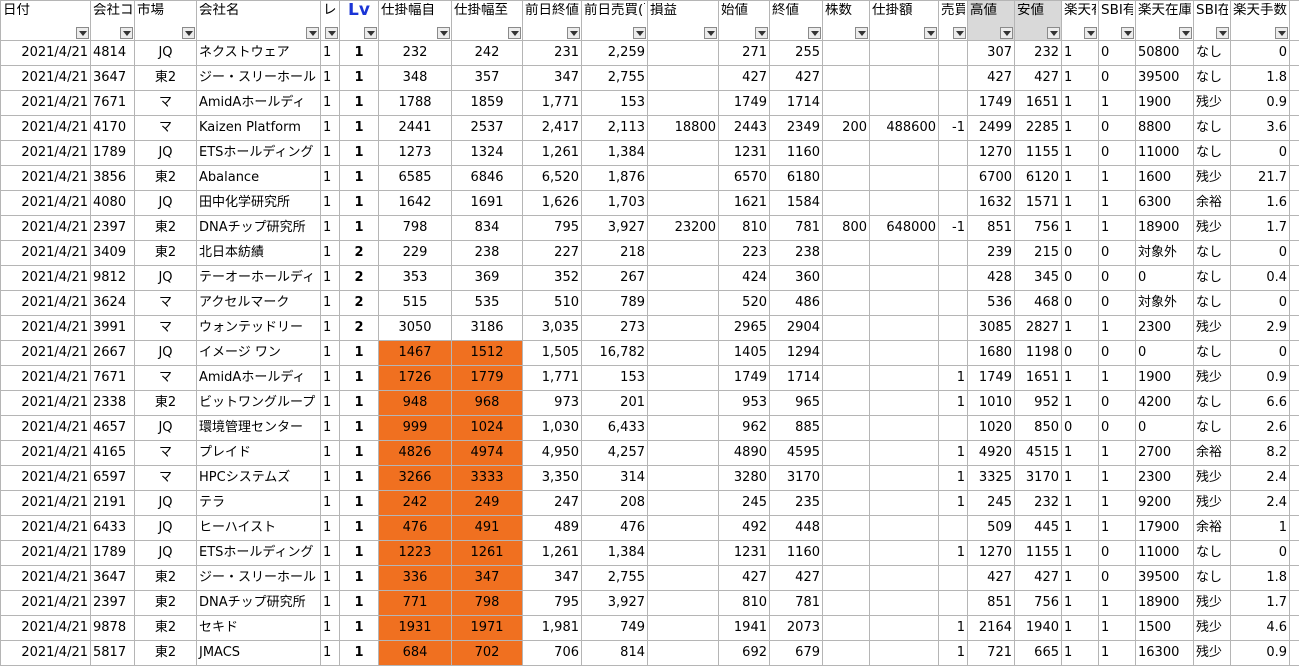  I want to click on cell-prev-close: 489, so click(552, 528).